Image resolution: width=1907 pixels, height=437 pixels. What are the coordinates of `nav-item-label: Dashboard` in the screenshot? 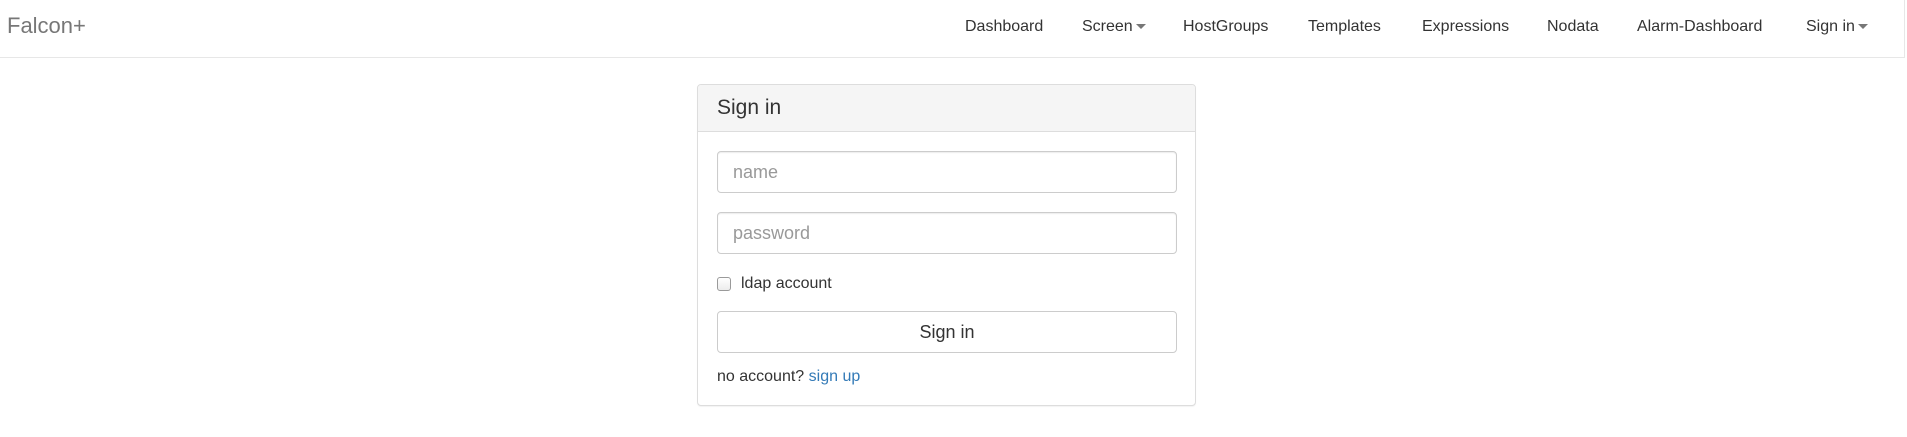 It's located at (1004, 26).